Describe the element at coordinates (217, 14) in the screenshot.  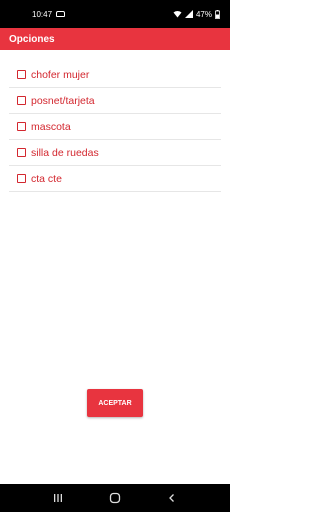
I see `battery-icon` at that location.